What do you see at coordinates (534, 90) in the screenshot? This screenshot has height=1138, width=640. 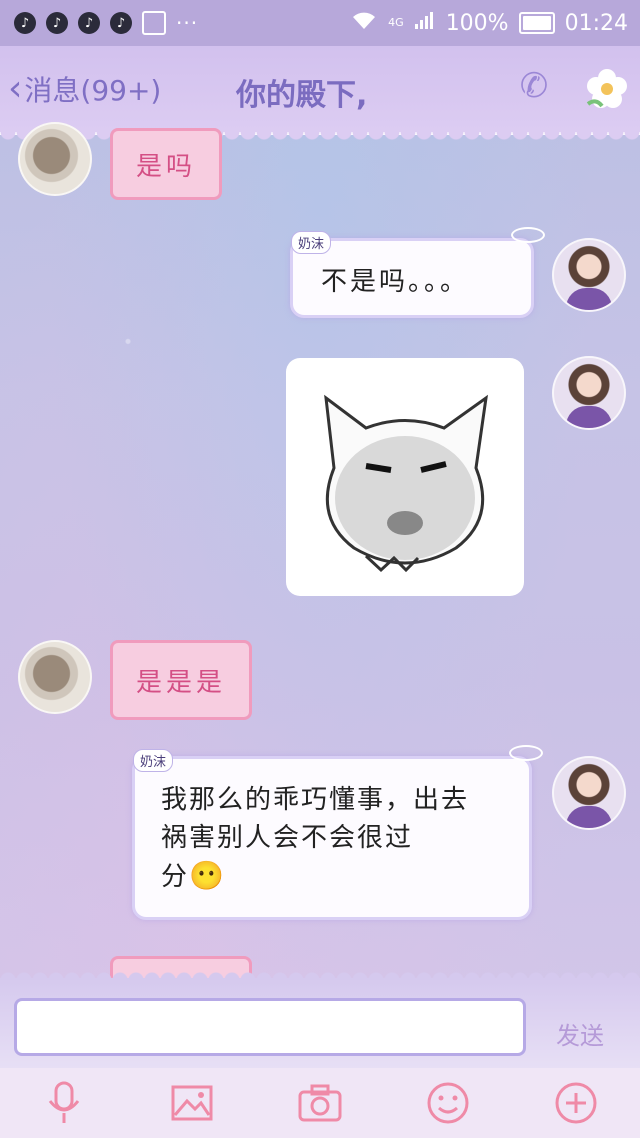 I see `phone-call-icon: ✆` at bounding box center [534, 90].